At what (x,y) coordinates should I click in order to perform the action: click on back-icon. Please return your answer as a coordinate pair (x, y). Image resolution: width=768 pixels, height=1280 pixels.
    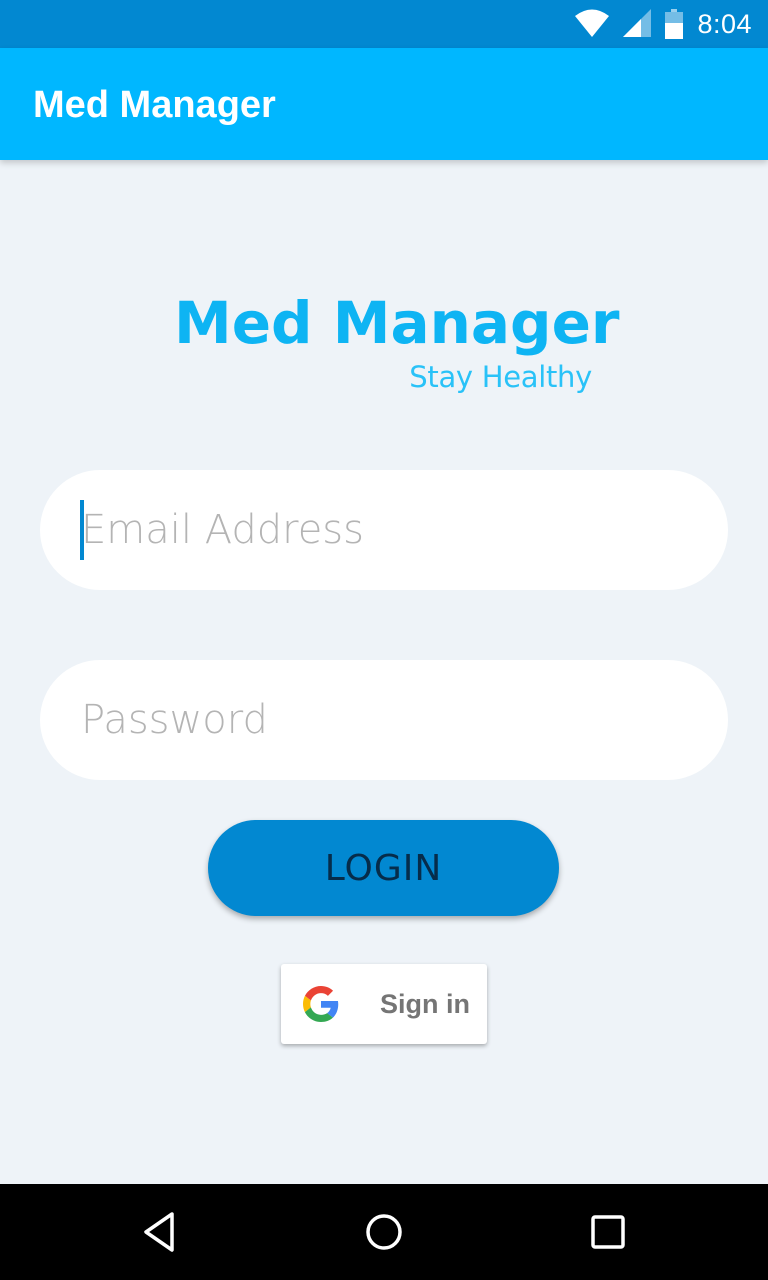
    Looking at the image, I should click on (160, 1232).